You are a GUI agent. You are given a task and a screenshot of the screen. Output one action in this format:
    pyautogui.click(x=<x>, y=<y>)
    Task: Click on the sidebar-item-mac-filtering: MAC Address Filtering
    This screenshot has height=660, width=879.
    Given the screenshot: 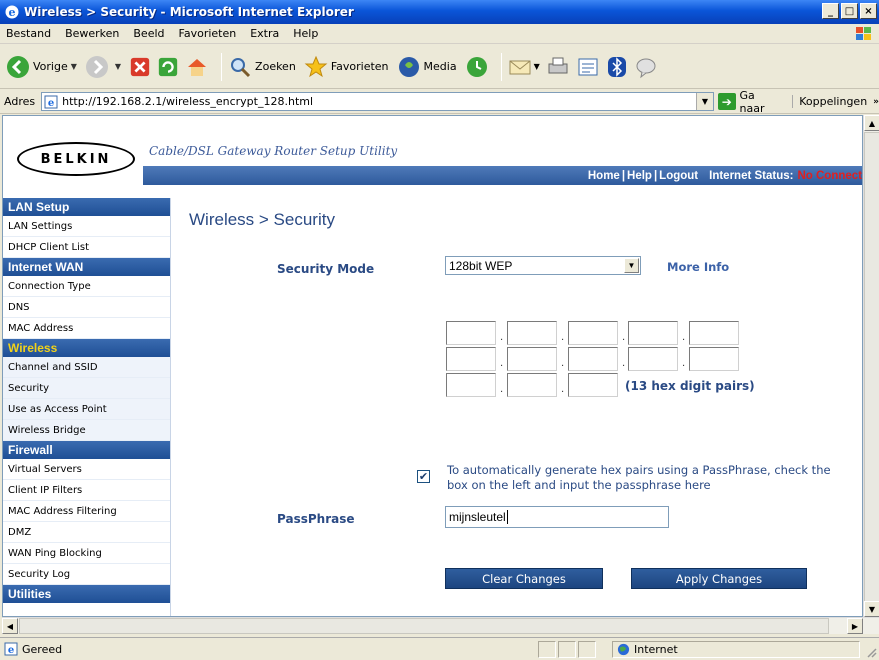 What is the action you would take?
    pyautogui.click(x=86, y=511)
    